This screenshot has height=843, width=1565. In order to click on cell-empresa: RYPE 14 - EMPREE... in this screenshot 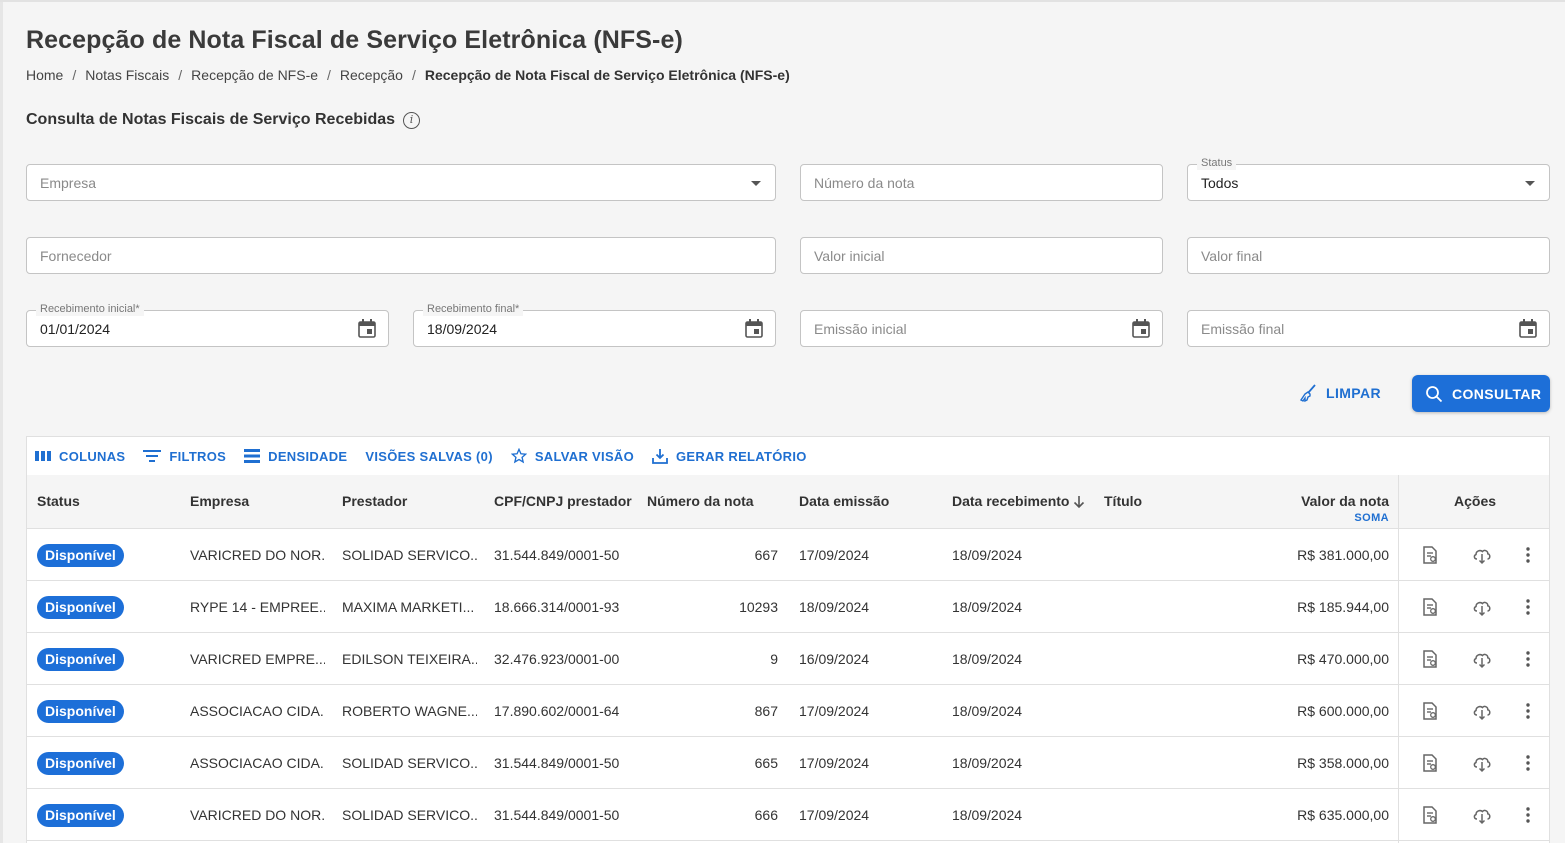, I will do `click(257, 607)`.